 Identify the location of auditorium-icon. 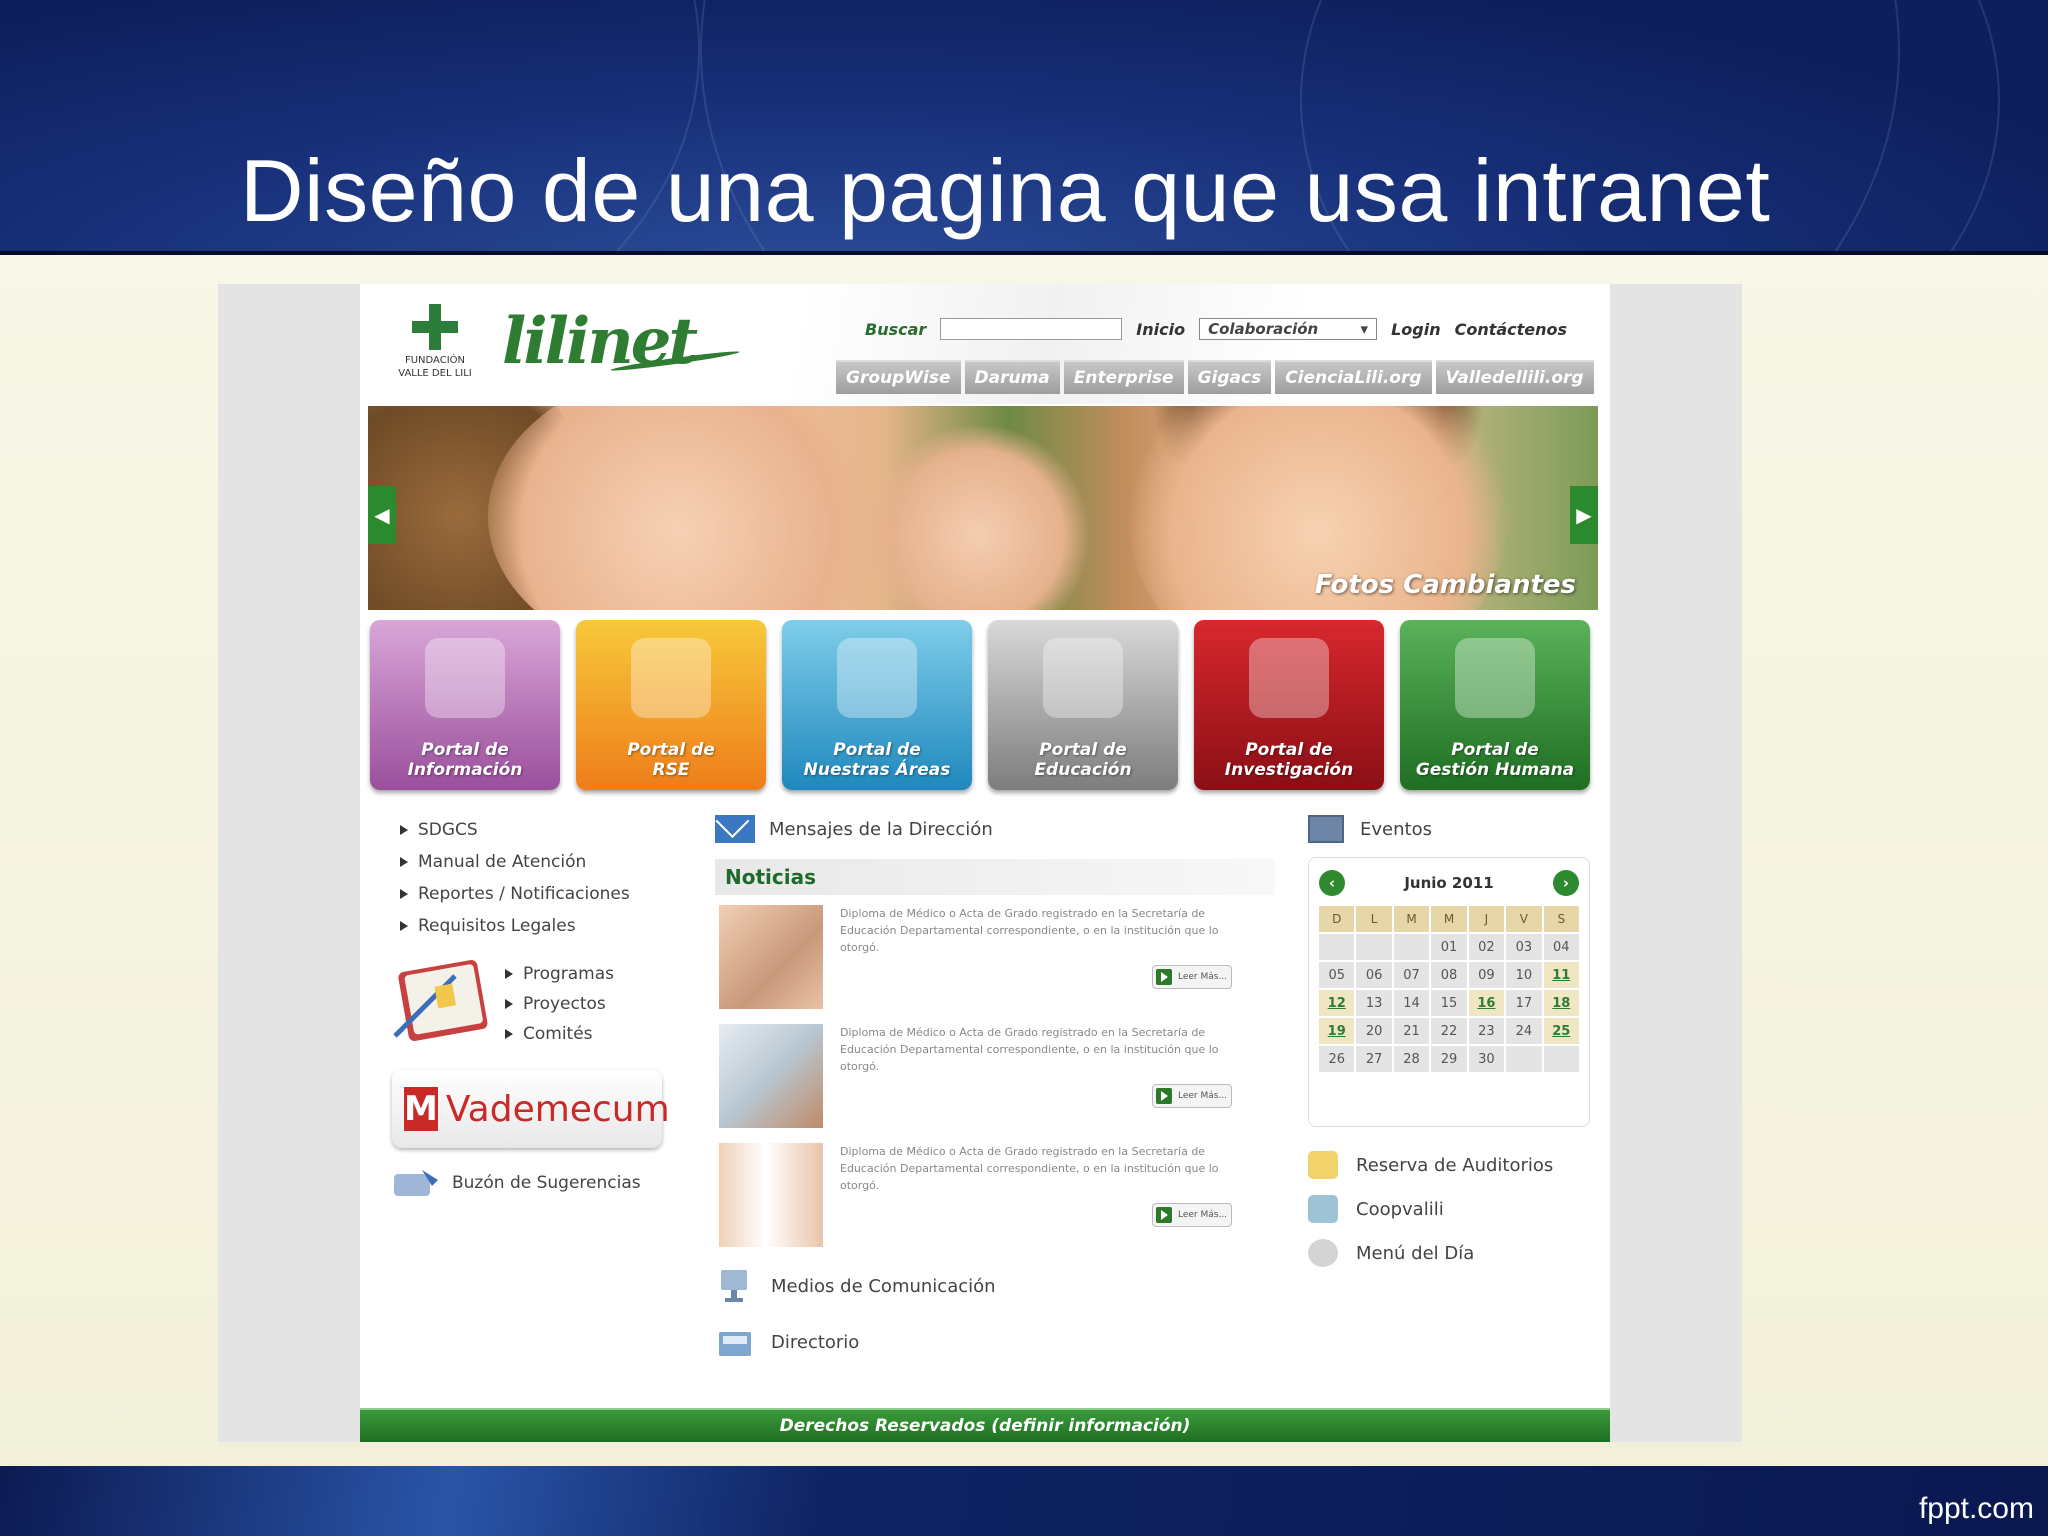
(1323, 1165).